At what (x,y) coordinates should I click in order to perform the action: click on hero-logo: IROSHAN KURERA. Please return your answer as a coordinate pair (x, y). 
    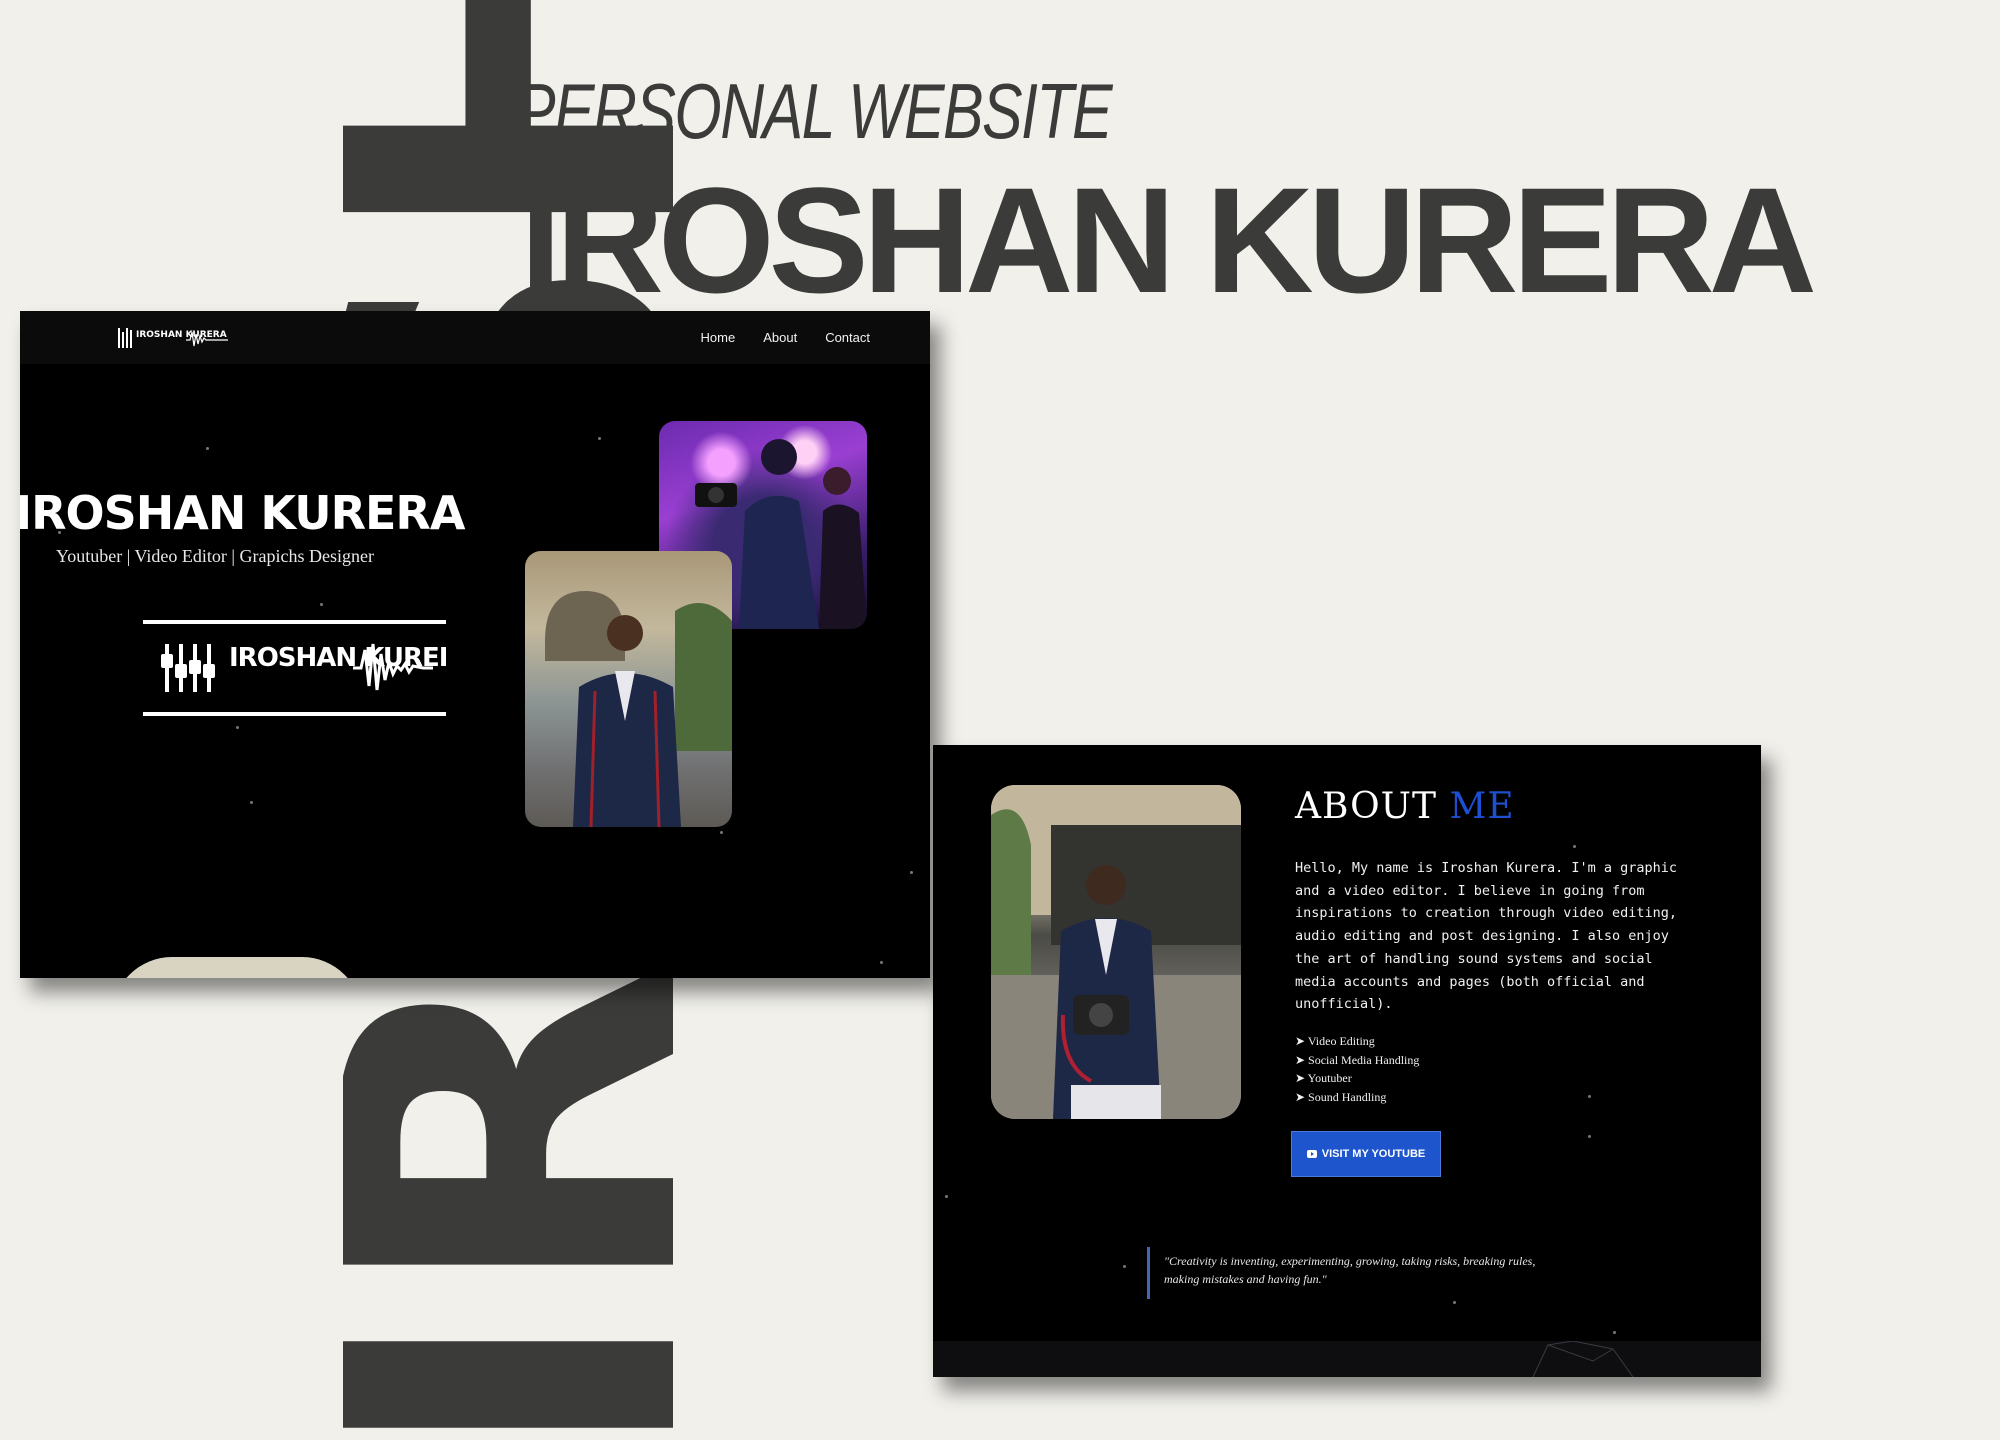
    Looking at the image, I should click on (294, 668).